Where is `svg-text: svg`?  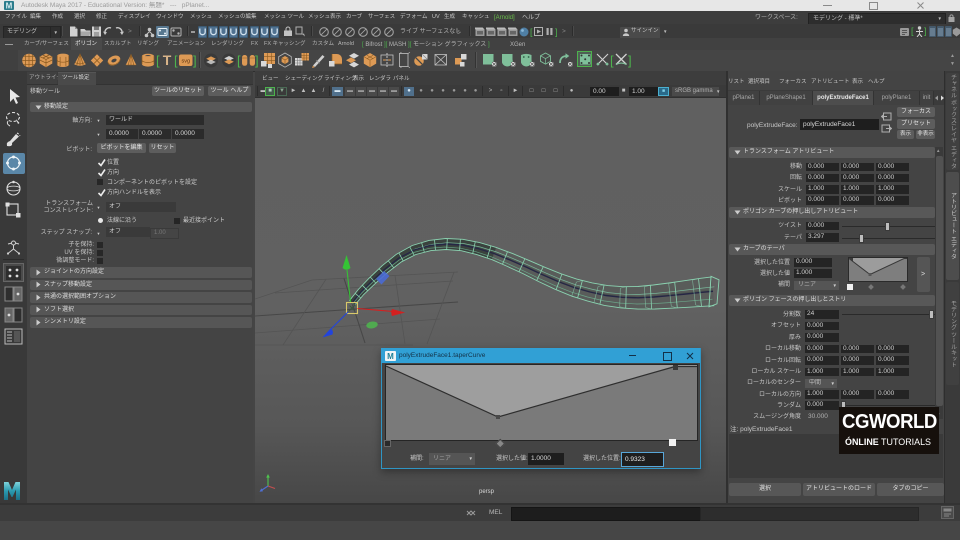 svg-text: svg is located at coordinates (186, 62).